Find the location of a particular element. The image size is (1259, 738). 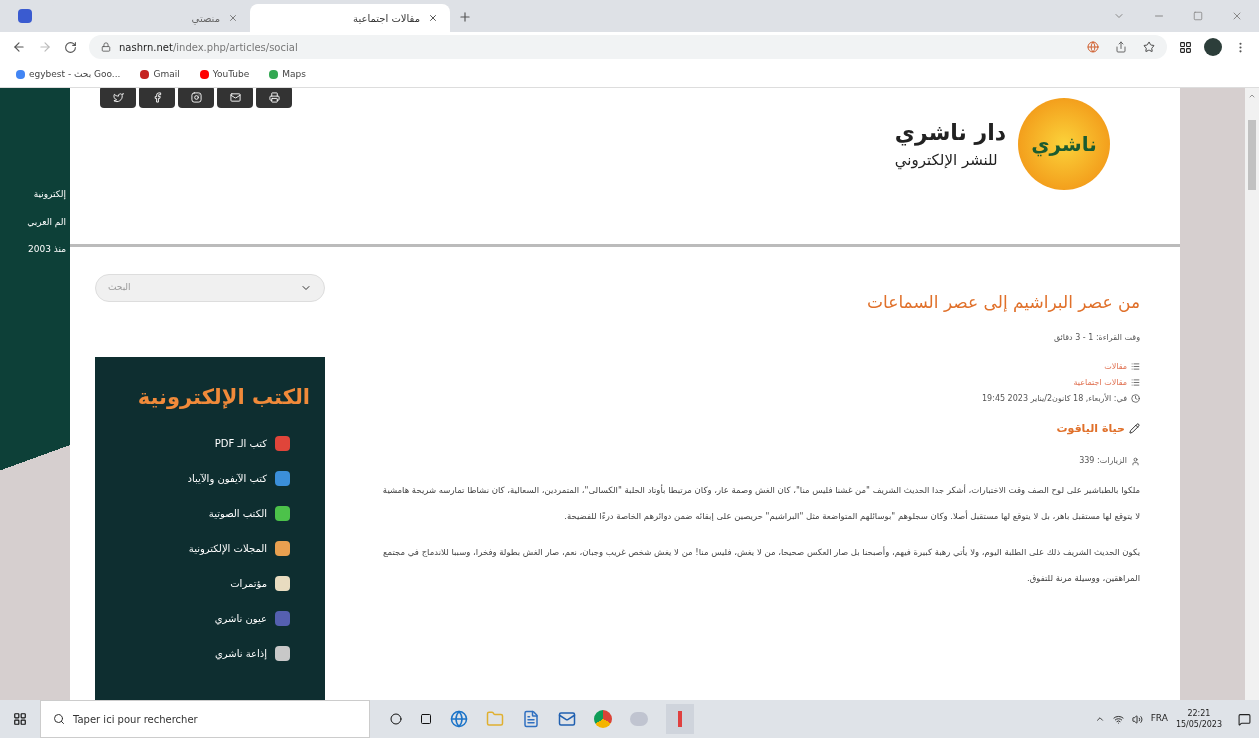

article-paragraph: ملكوا بالطباشير على لوح الصف وقت الاختبارات، أشكر جدا الحديث الشريف "من غشنا فليس منا"، كان الغش وصمة عار، وكان مرتبطا بأوتاد الحلبة "الكسالى"، المتمردين، السعالية، كان نشاطا تمارسه شريحة هامشية لا يتوقع لها مستقبل باهر، بل لا يتوقع لها مستقبل أصلا. وكان سجلوهم "بوسائلهم المتواضعة مثل "البراشيم" حريصين على إبقائه ضمن دوائرهم الخاصة درءًا للفضيحة. is located at coordinates (760, 503).